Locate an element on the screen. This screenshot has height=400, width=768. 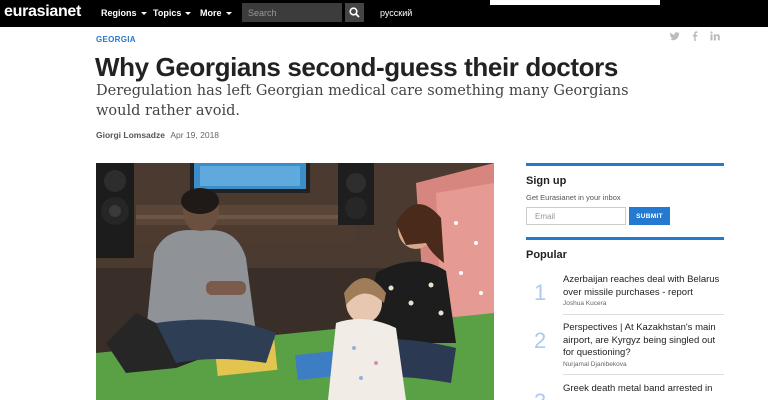
popular-rank: 2 is located at coordinates (540, 340).